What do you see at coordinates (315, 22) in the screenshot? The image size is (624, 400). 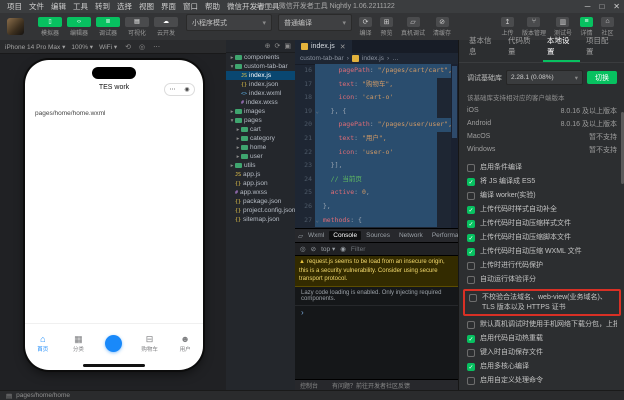 I see `compile-mode-select: 普通编译 ▾` at bounding box center [315, 22].